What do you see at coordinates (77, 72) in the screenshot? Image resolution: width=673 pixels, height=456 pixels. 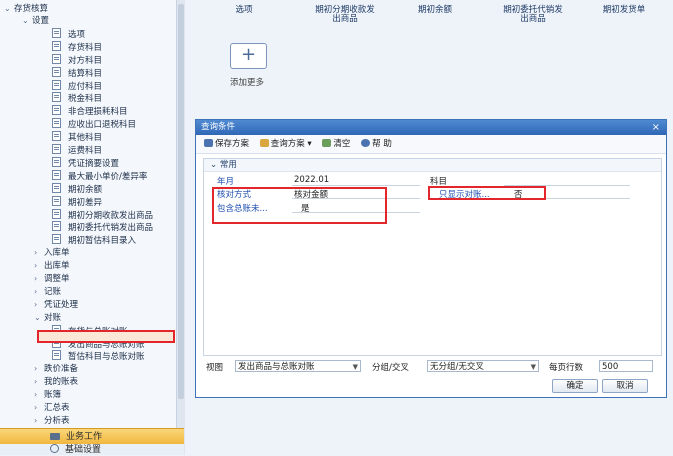 I see `tree-item: 结算科目` at bounding box center [77, 72].